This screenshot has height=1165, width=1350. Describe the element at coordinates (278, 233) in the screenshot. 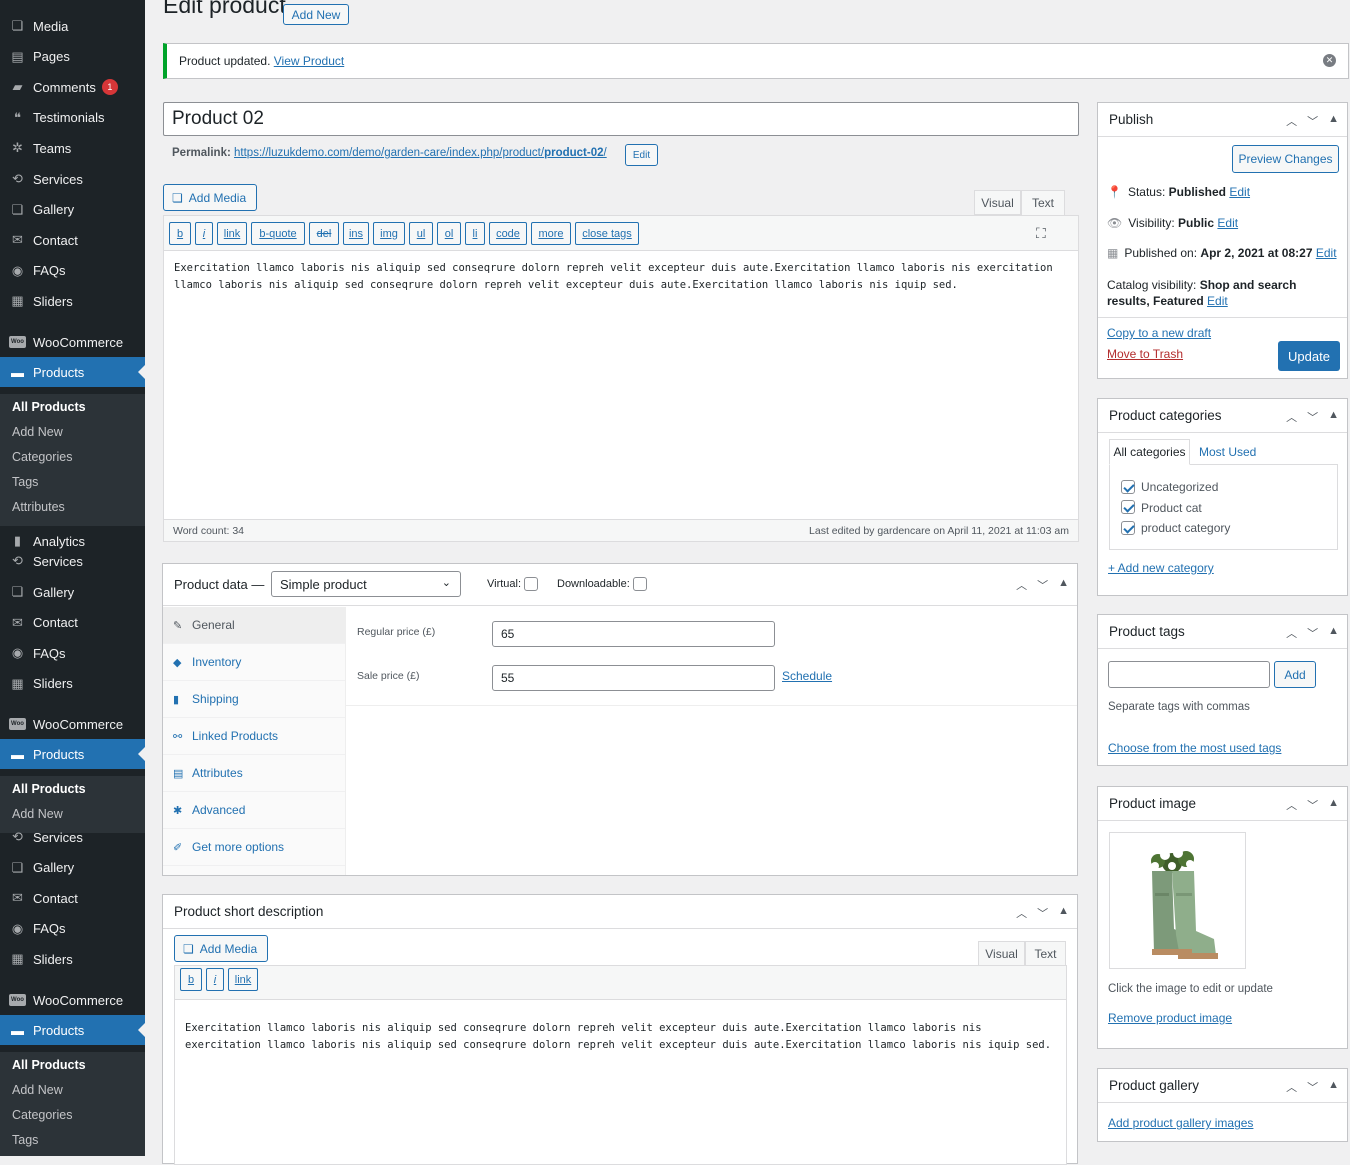

I see `quicktag-b-quote: b-quote` at that location.